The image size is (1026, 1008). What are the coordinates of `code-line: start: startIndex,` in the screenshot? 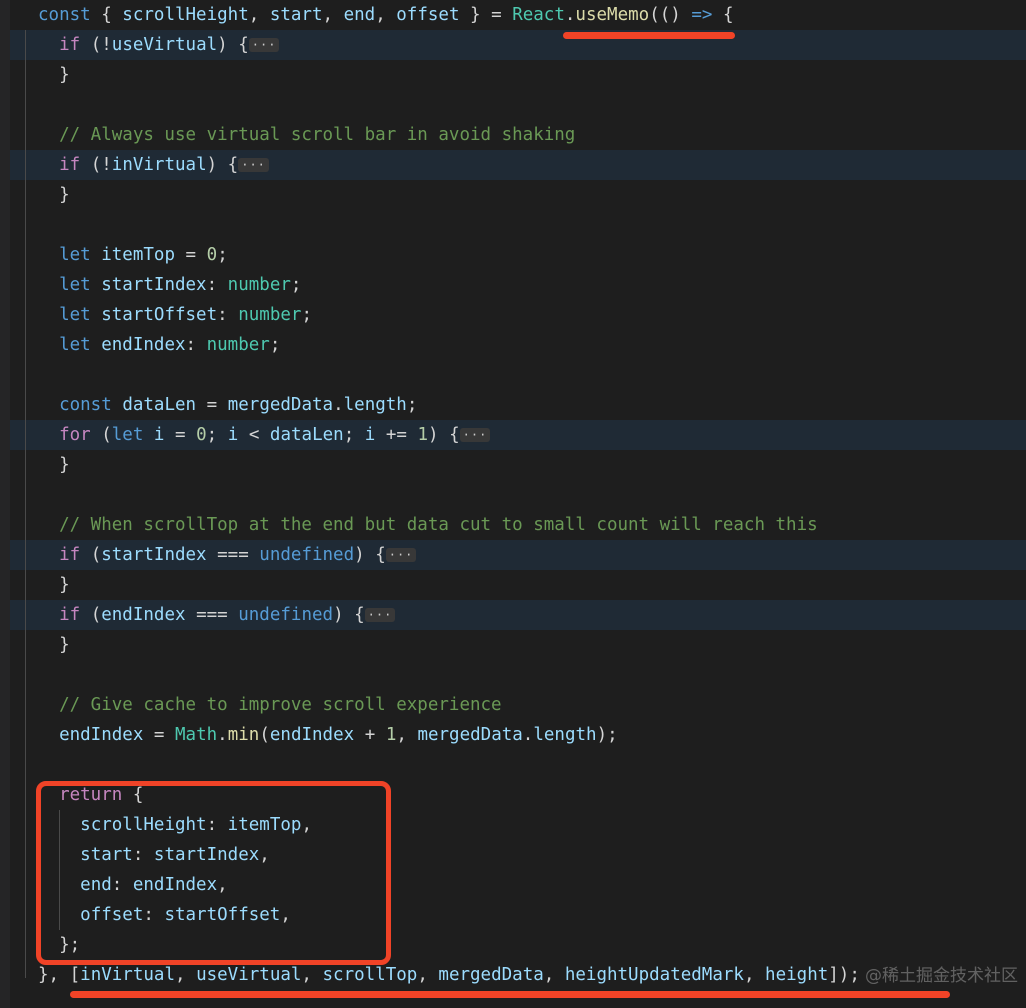 It's located at (175, 855).